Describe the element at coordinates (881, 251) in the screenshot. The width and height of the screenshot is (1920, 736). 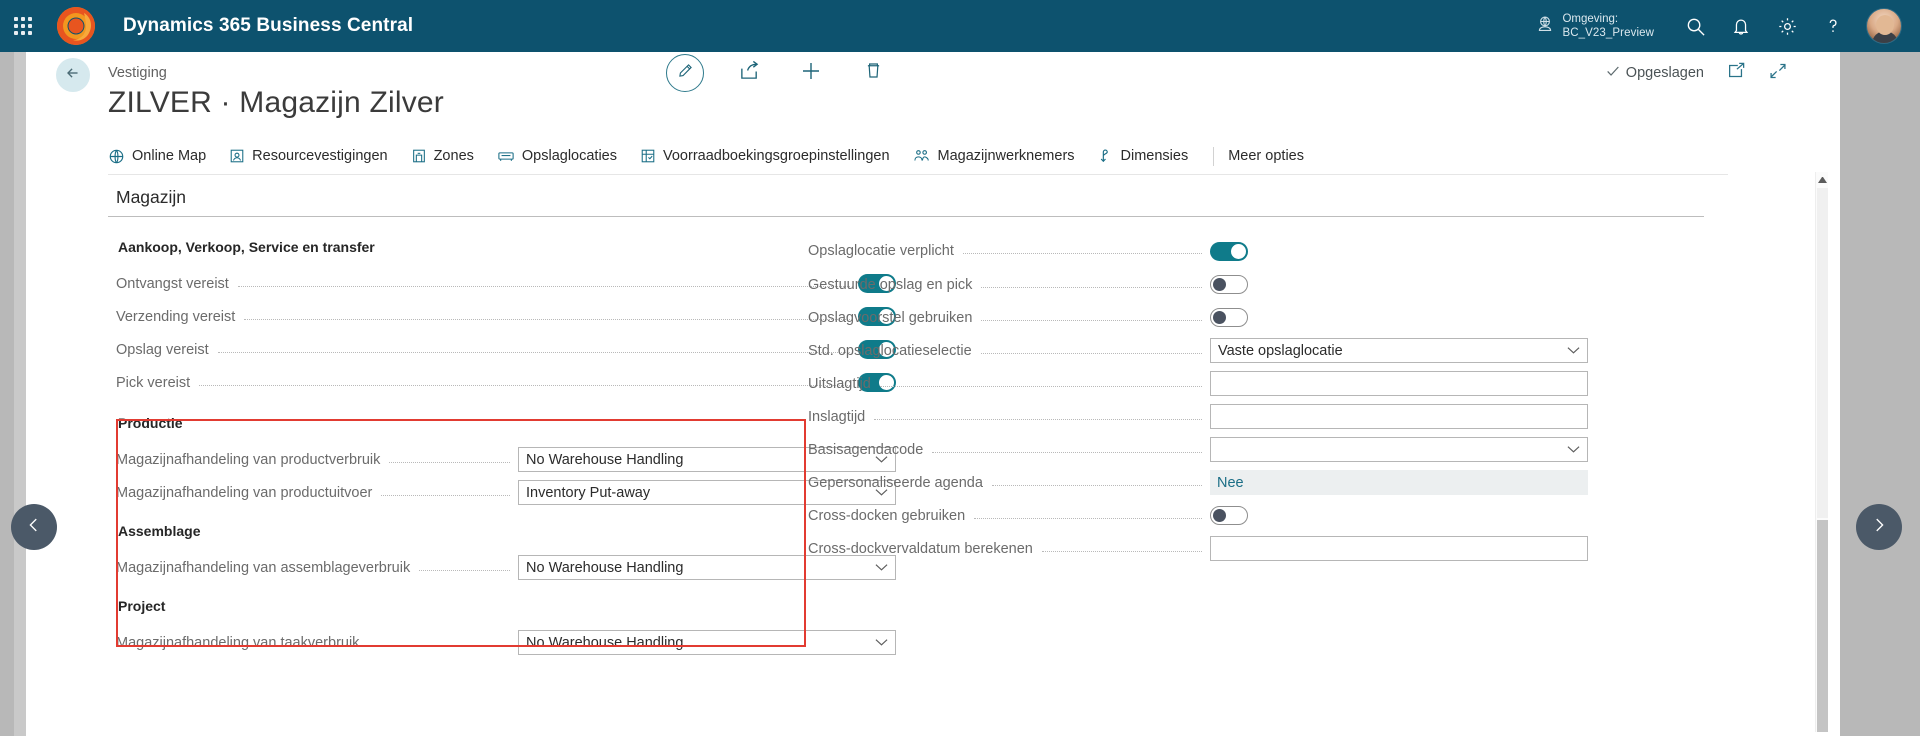
I see `field-label: Opslaglocatie verplicht` at that location.